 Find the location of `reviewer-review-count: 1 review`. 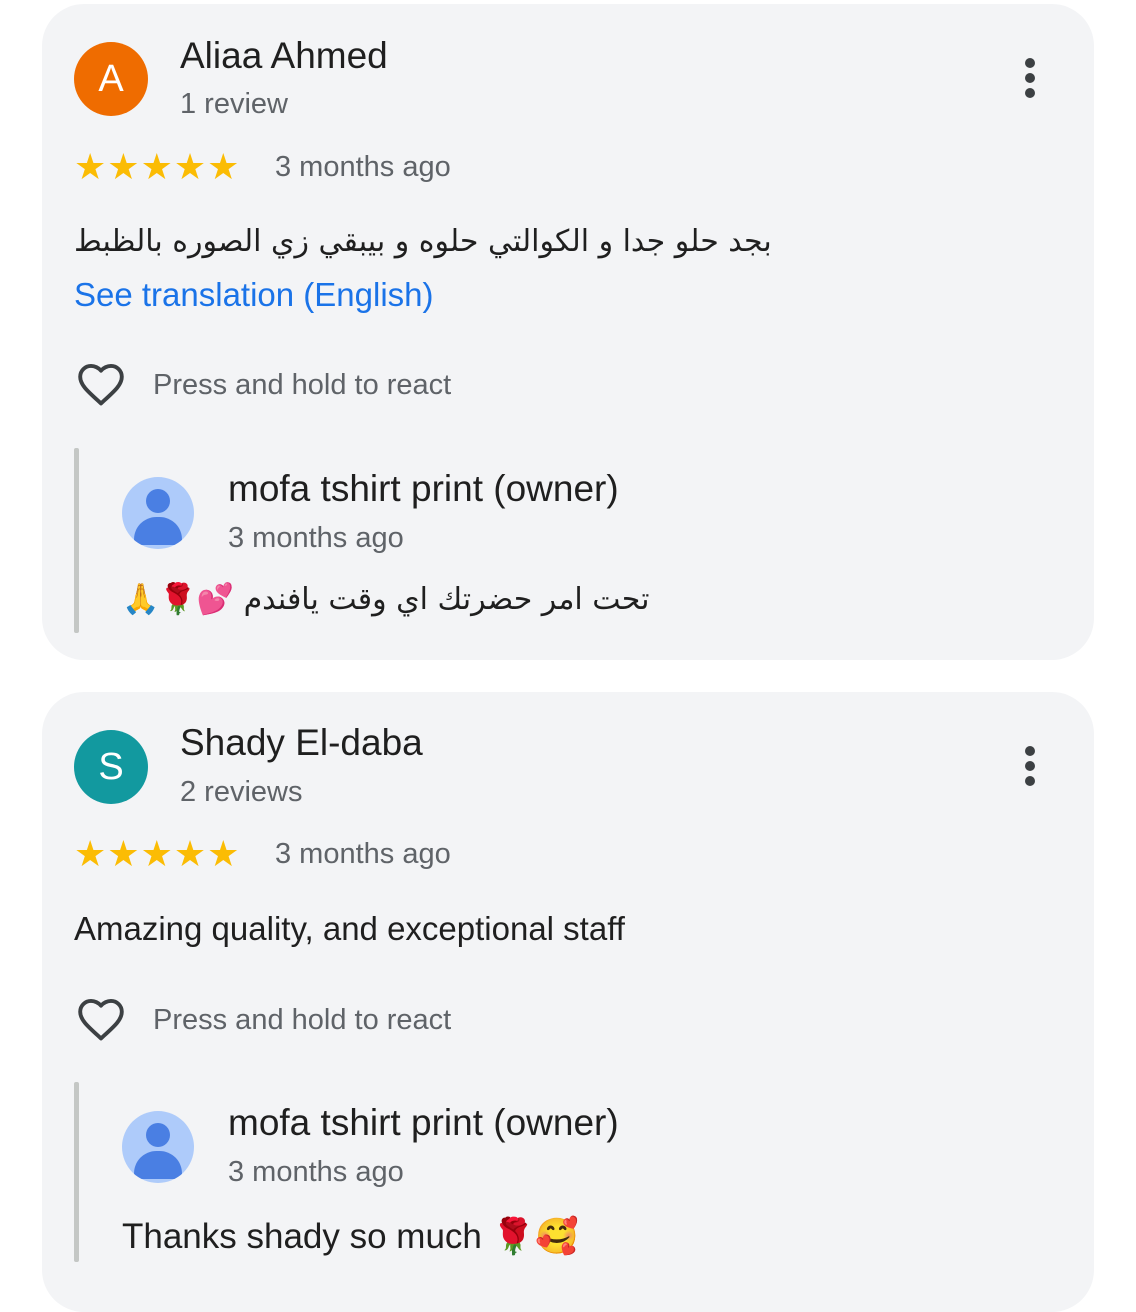

reviewer-review-count: 1 review is located at coordinates (234, 104).